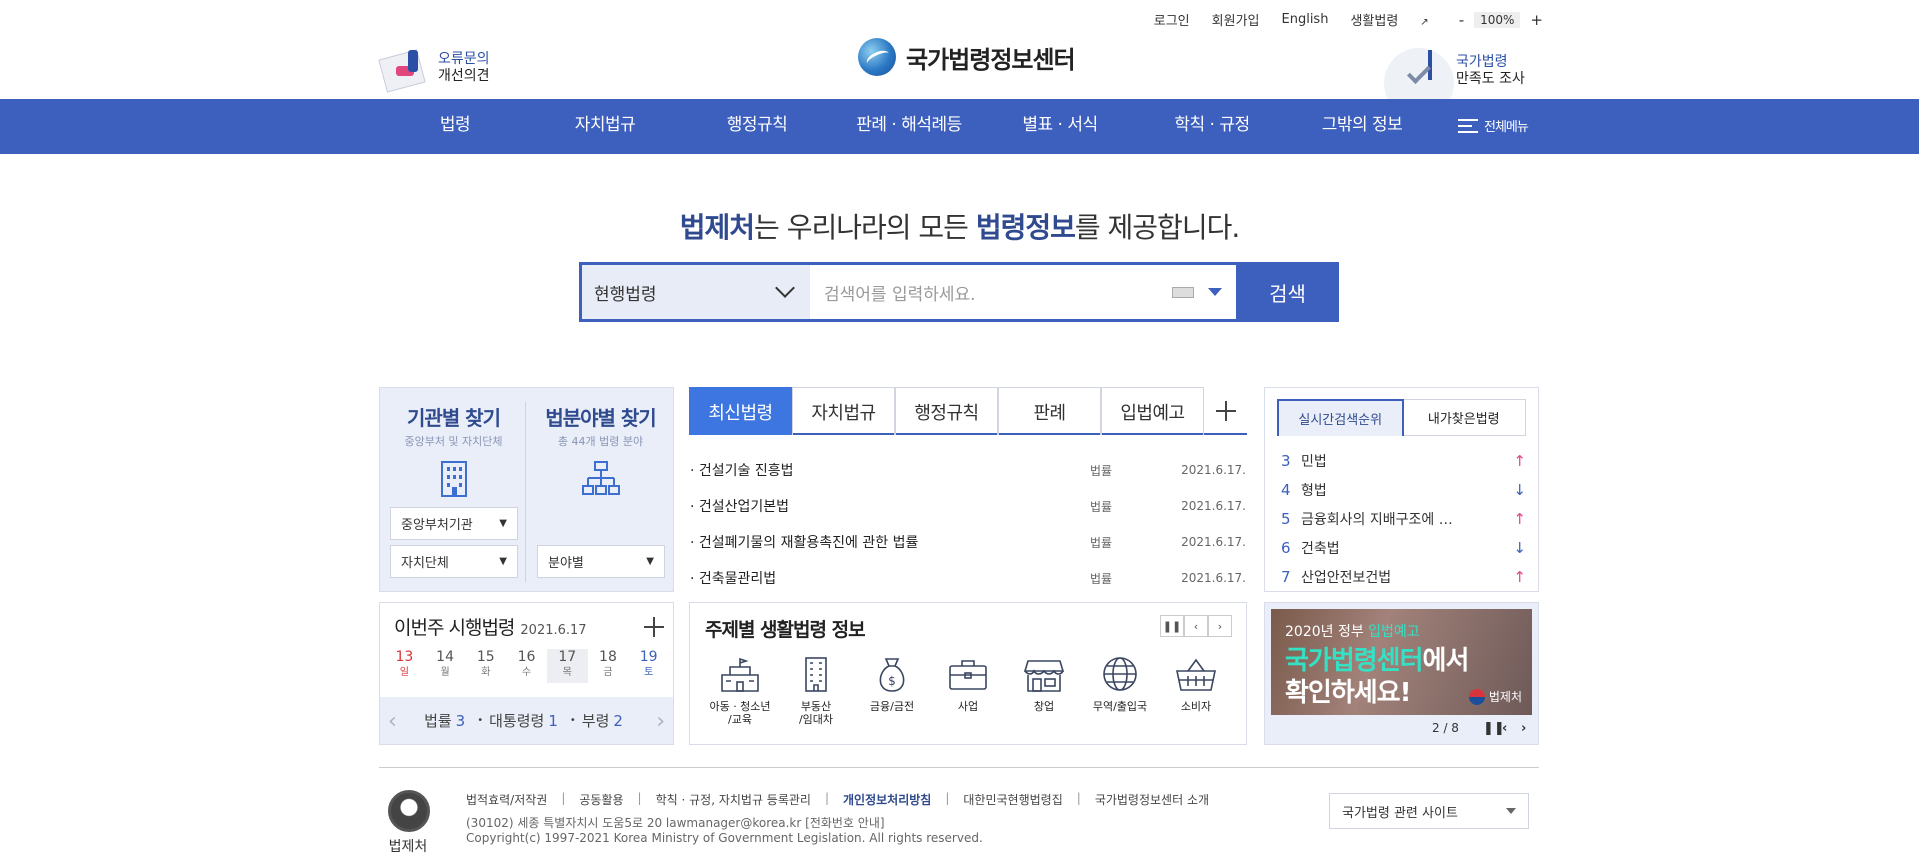 Image resolution: width=1919 pixels, height=868 pixels. Describe the element at coordinates (816, 674) in the screenshot. I see `apartment-icon` at that location.